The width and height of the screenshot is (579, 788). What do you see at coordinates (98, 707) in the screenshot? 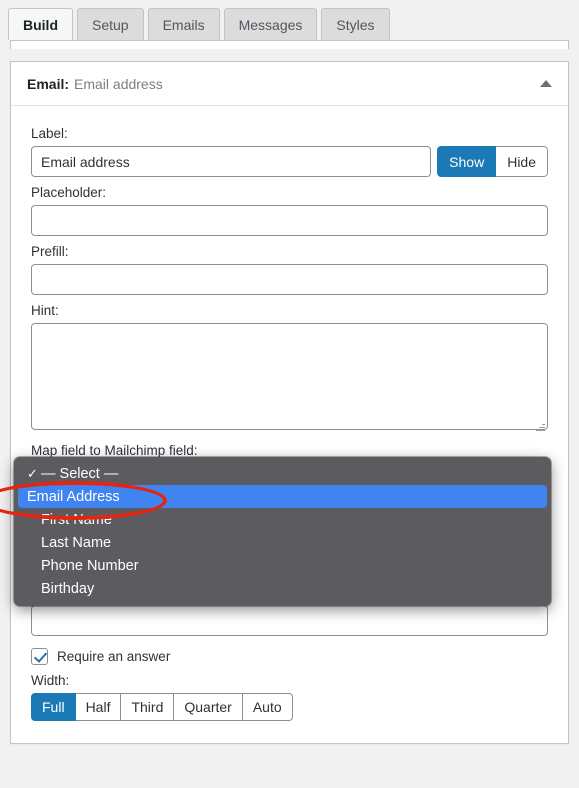
I see `width-option-half: Half` at bounding box center [98, 707].